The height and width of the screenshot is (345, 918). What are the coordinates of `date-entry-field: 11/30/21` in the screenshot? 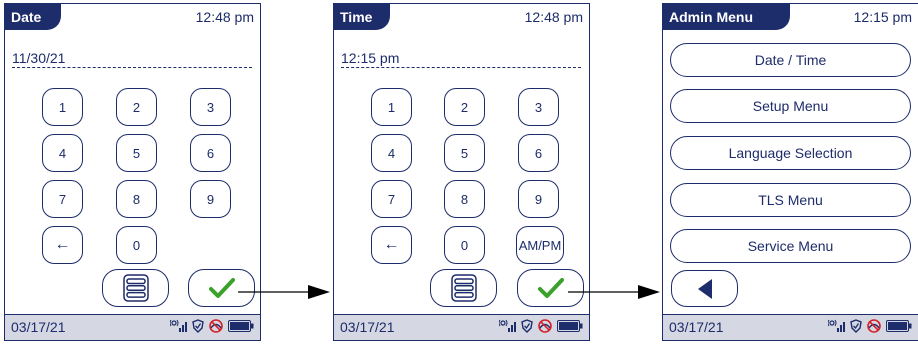 It's located at (132, 59).